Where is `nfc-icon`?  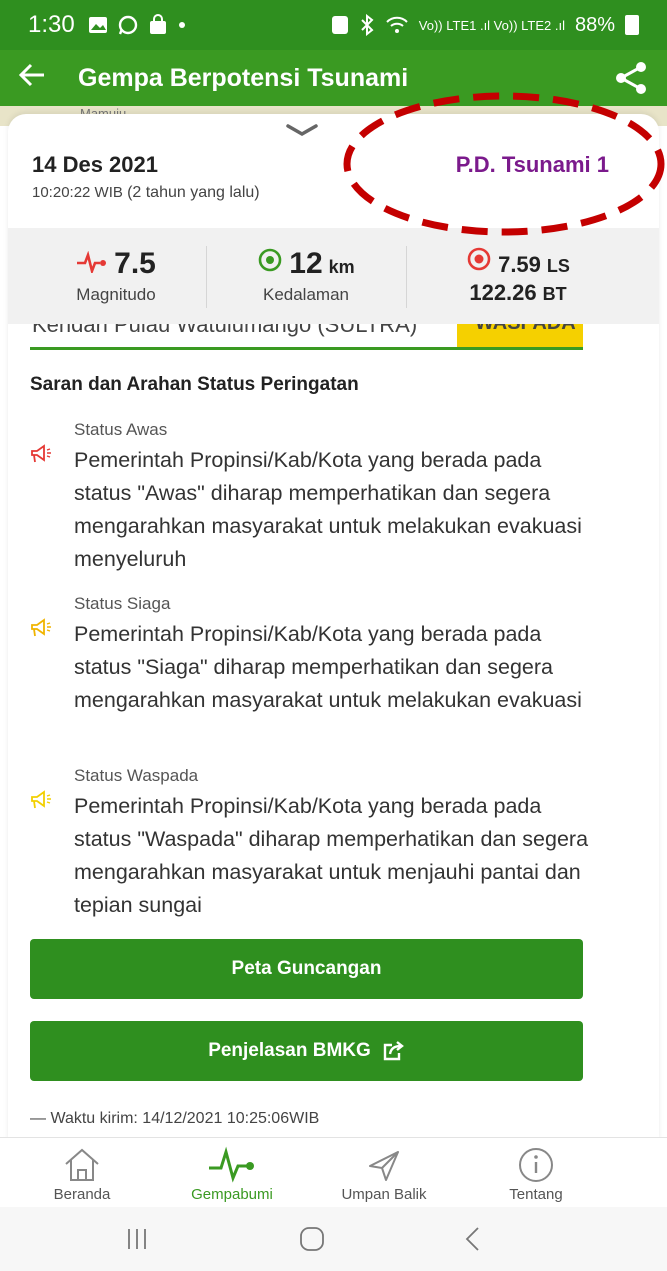
nfc-icon is located at coordinates (339, 25).